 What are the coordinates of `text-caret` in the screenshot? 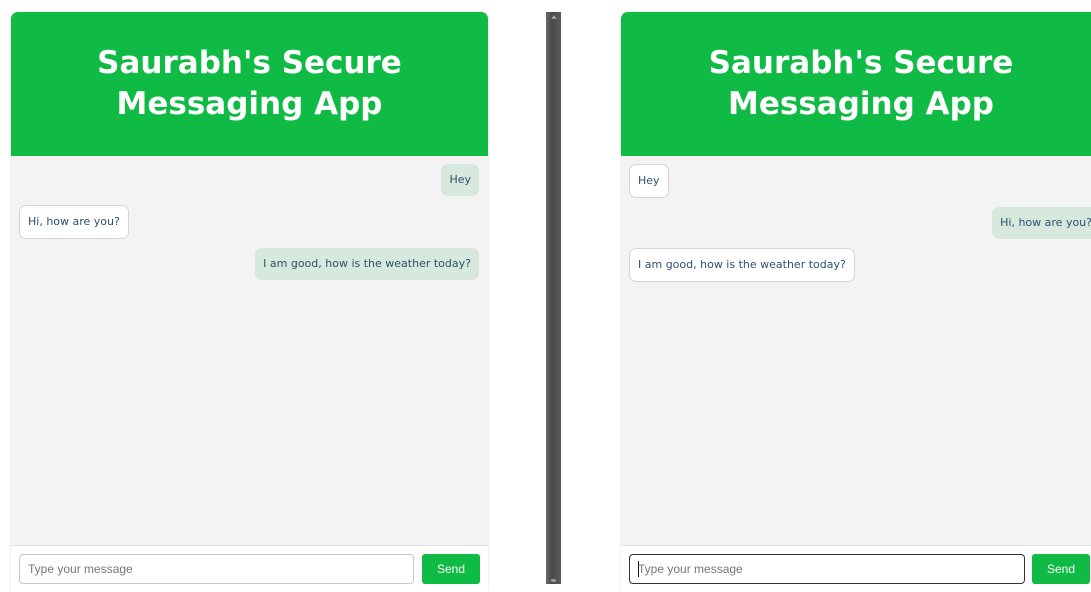 It's located at (638, 569).